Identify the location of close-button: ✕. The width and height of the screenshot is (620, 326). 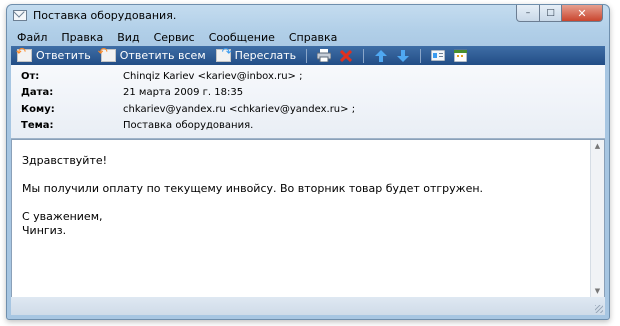
(582, 13).